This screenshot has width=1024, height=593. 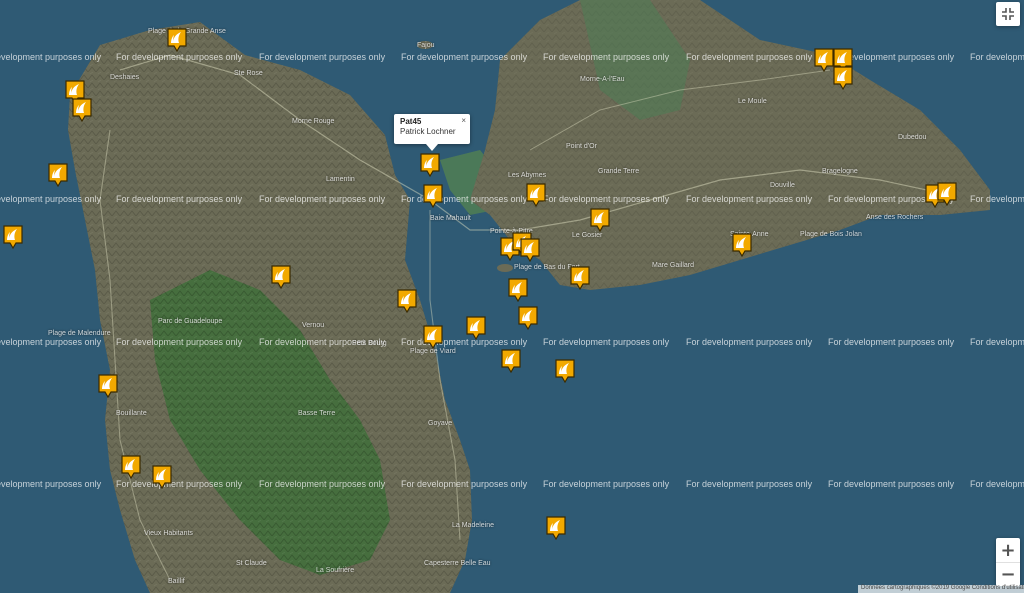 What do you see at coordinates (313, 121) in the screenshot?
I see `place-label-morne-rouge: Morne Rouge` at bounding box center [313, 121].